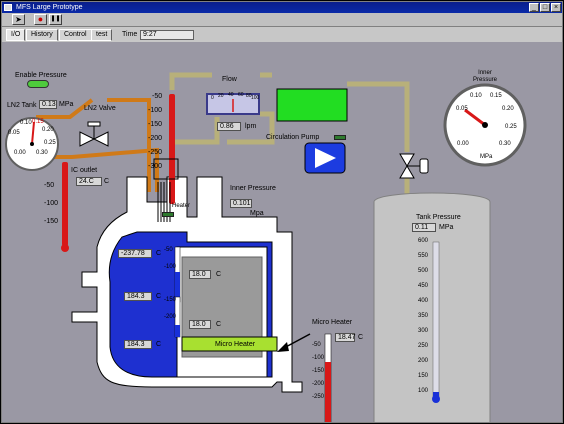 Image resolution: width=564 pixels, height=424 pixels. I want to click on inner-pressure-value: 0.101, so click(241, 203).